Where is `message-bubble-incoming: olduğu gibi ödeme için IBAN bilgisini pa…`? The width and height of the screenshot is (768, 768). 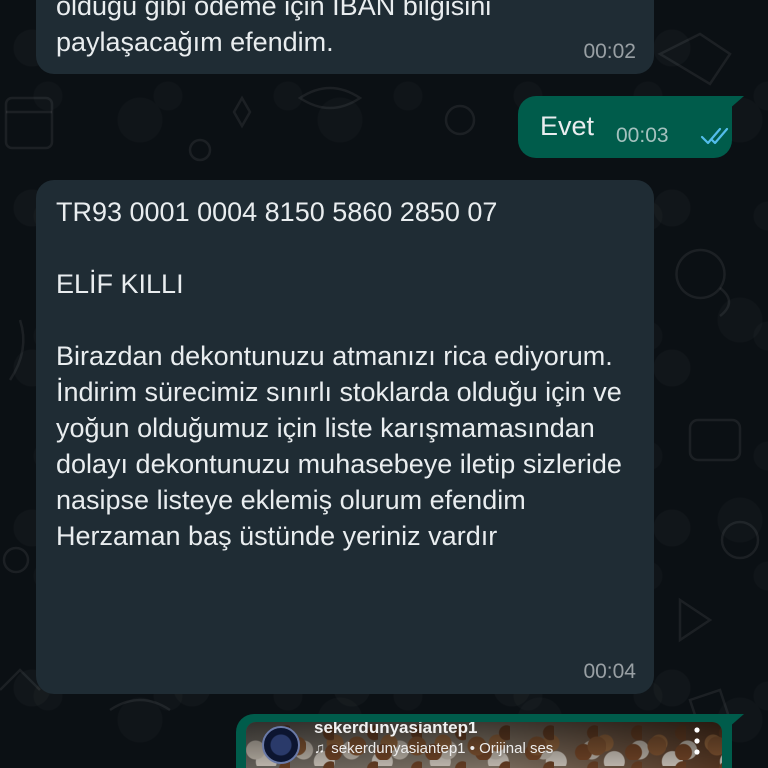
message-bubble-incoming: olduğu gibi ödeme için IBAN bilgisini pa… is located at coordinates (345, 37).